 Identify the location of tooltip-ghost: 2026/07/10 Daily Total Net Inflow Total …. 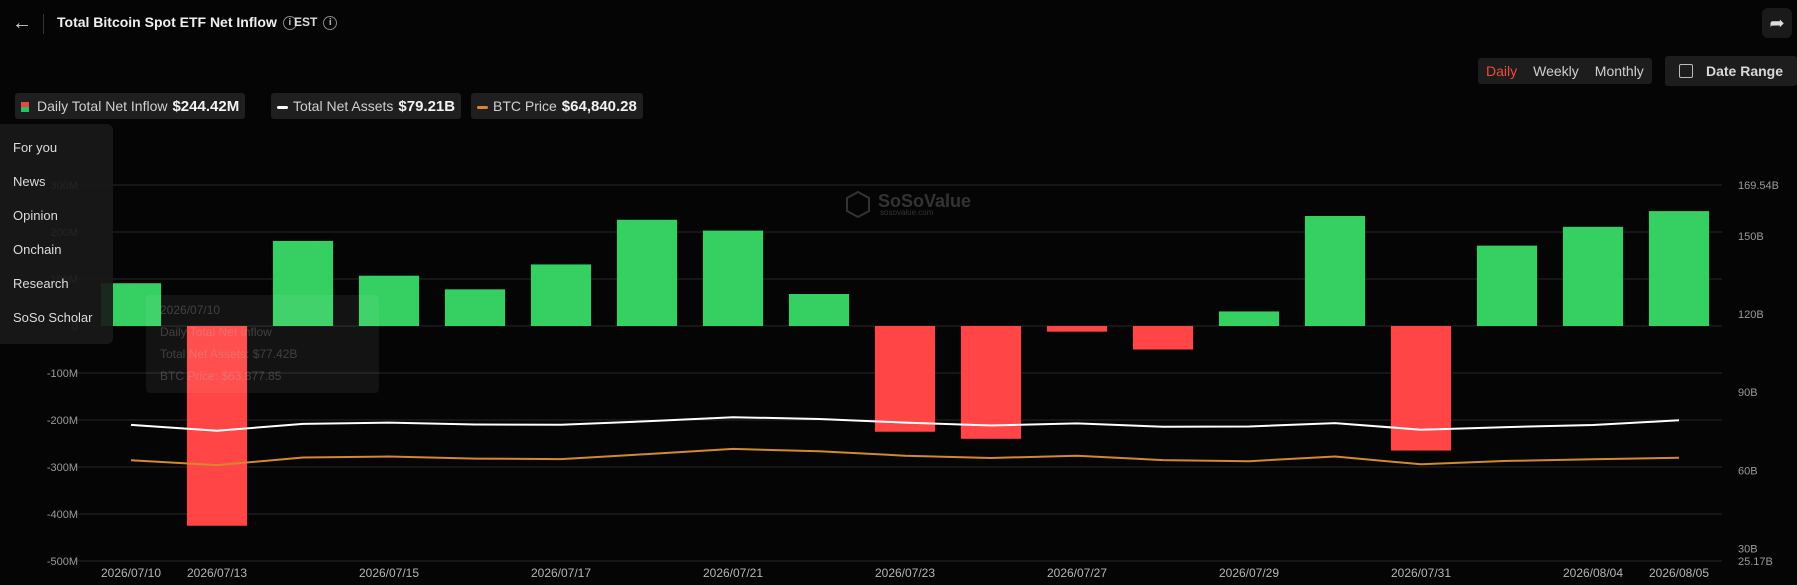
(262, 344).